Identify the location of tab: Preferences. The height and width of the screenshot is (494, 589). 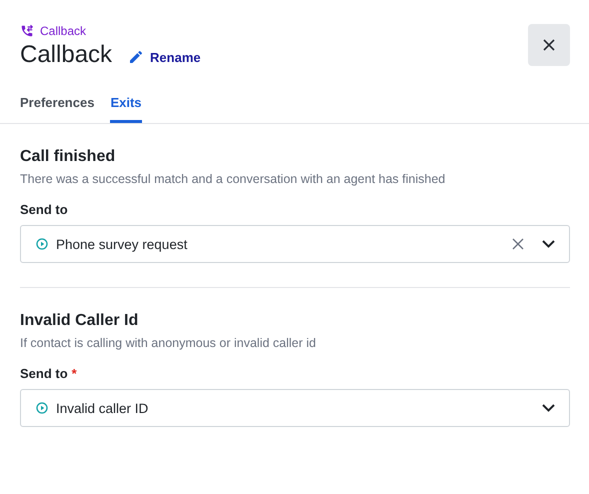
(57, 107).